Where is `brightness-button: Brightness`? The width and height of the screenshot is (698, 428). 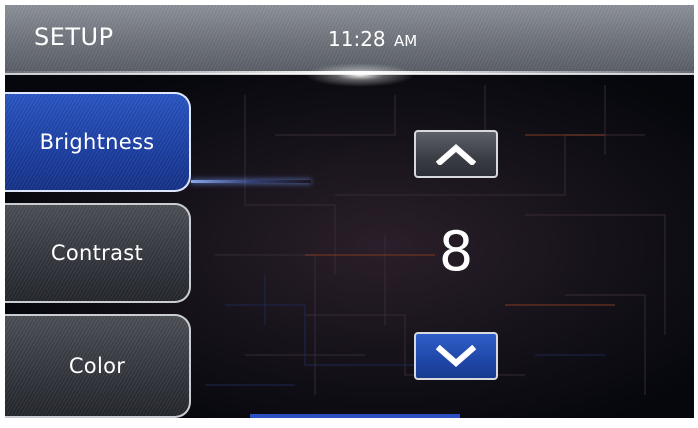
brightness-button: Brightness is located at coordinates (98, 142).